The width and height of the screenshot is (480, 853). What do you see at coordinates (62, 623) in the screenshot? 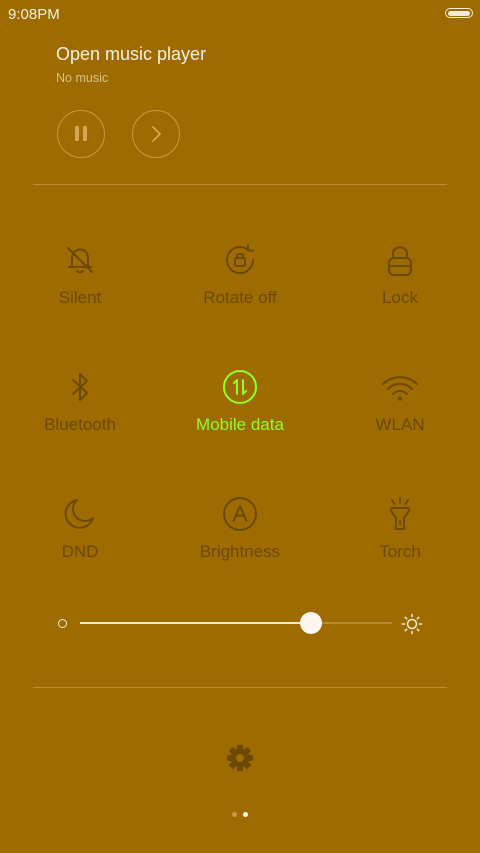
I see `brightness-low-icon` at bounding box center [62, 623].